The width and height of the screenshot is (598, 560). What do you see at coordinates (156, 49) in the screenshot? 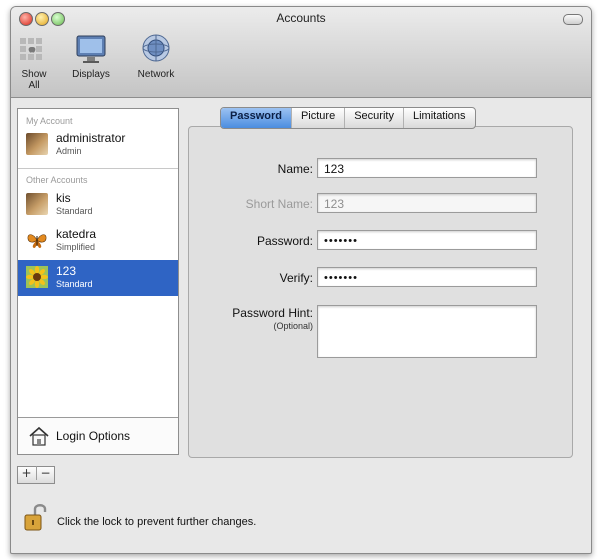
I see `network-globe-icon` at bounding box center [156, 49].